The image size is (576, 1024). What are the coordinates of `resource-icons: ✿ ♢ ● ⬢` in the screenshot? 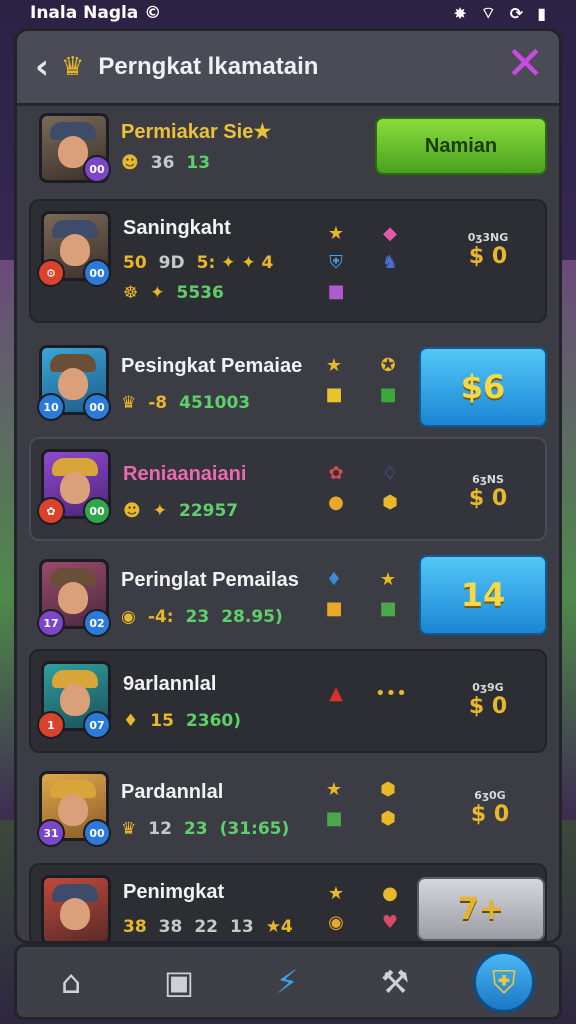 It's located at (363, 488).